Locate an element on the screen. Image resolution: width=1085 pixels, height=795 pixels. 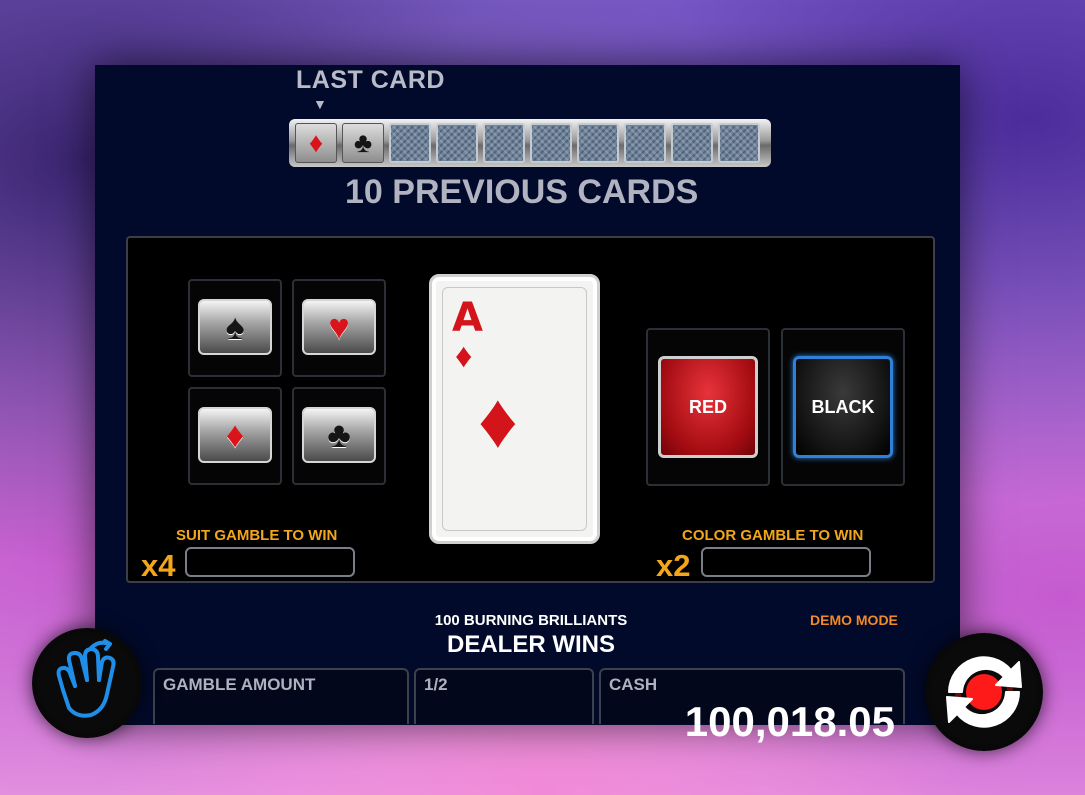
previous-cards-label: 10 PREVIOUS CARDS is located at coordinates (522, 192).